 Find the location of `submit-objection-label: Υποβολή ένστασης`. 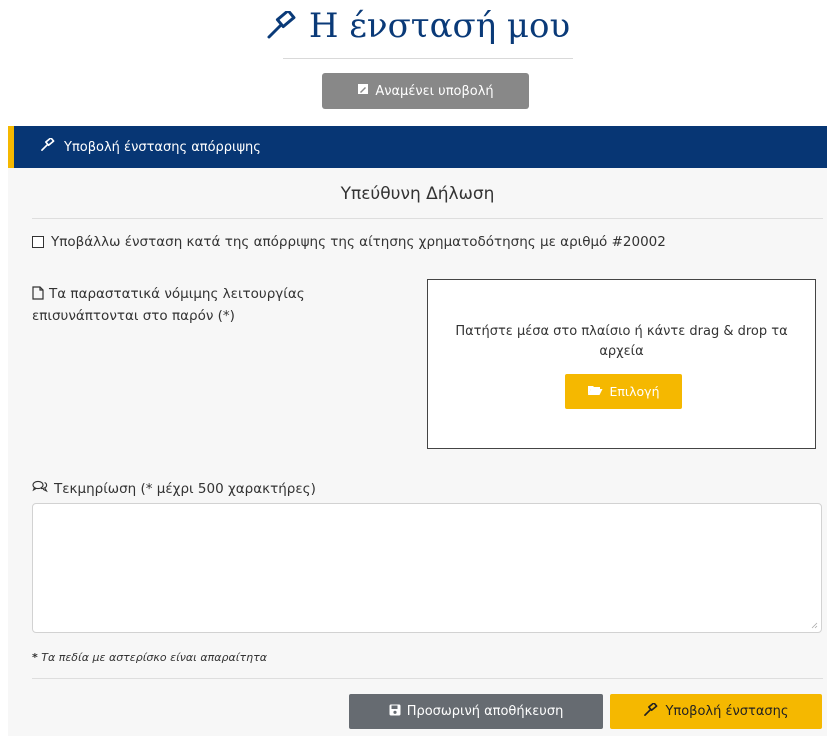

submit-objection-label: Υποβολή ένστασης is located at coordinates (727, 711).